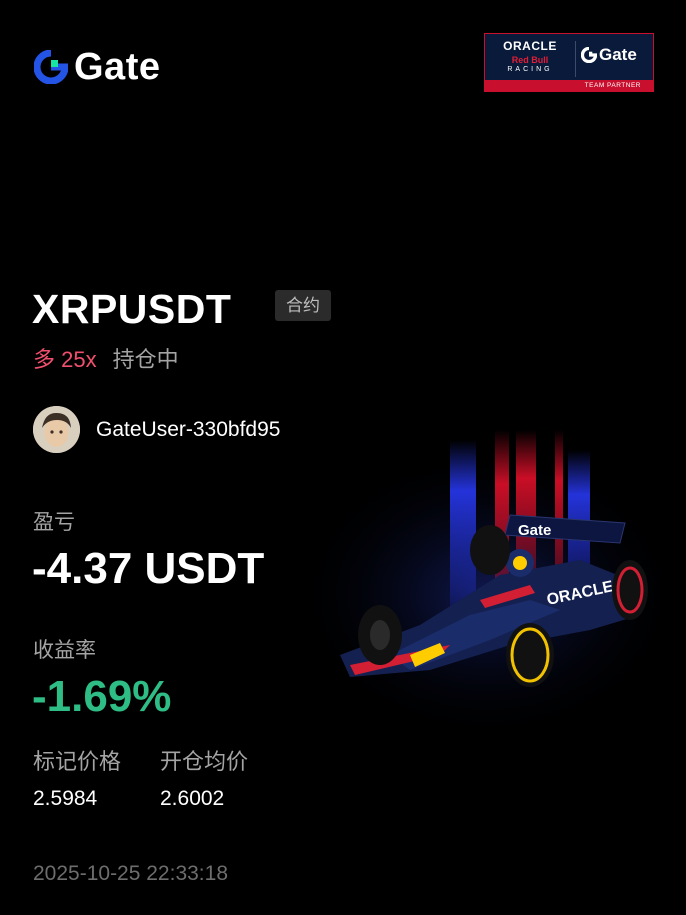 The image size is (686, 915). What do you see at coordinates (303, 305) in the screenshot?
I see `contract-badge: 合约` at bounding box center [303, 305].